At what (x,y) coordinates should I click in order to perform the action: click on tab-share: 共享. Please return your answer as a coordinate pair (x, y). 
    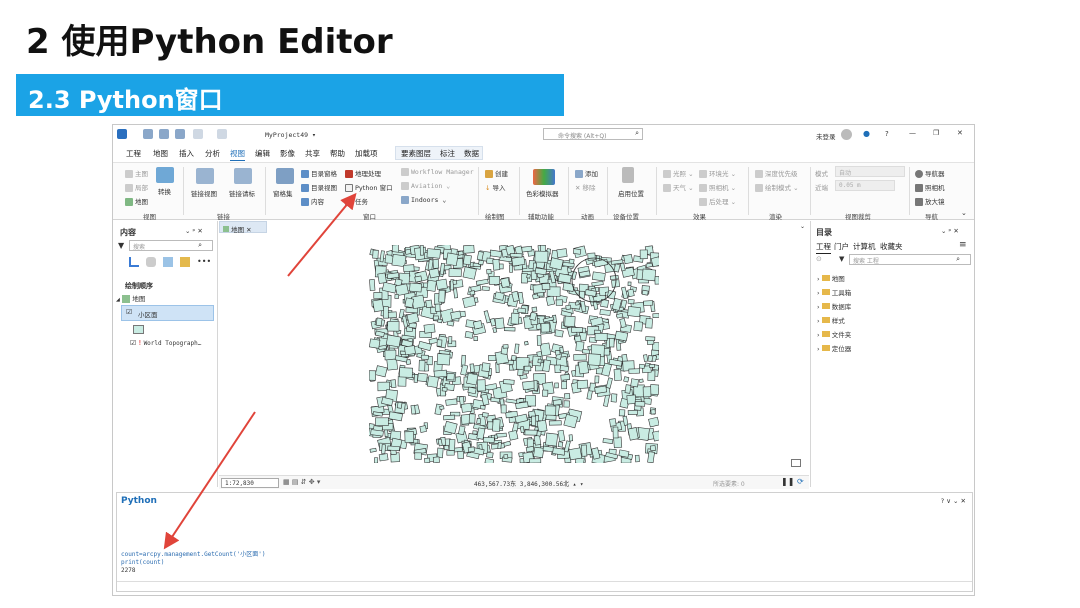
    Looking at the image, I should click on (312, 153).